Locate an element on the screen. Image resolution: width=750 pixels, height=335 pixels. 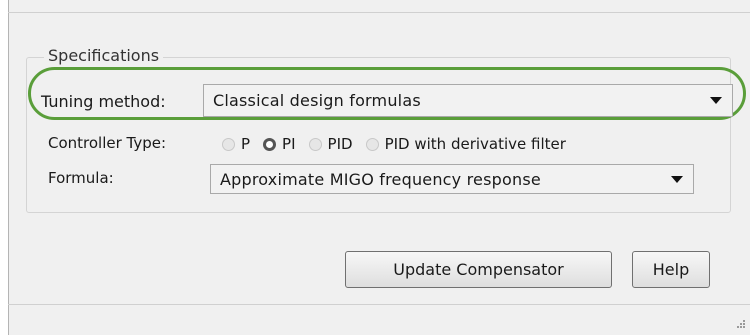
radio-selected-icon is located at coordinates (270, 144).